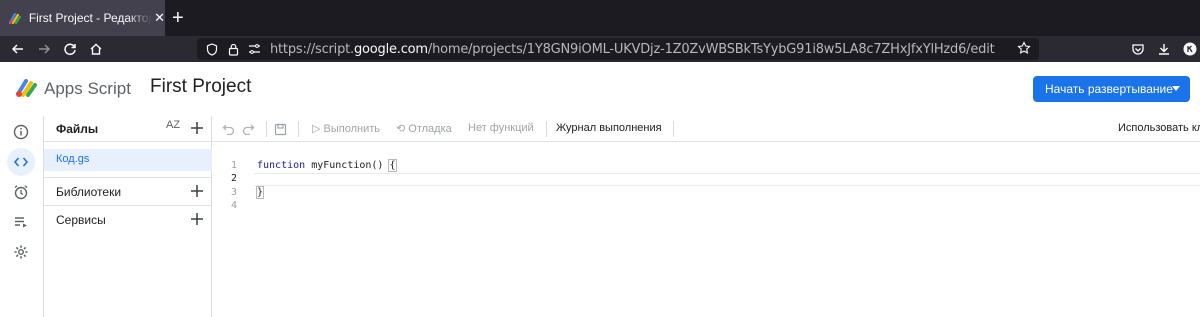 Image resolution: width=1200 pixels, height=317 pixels. Describe the element at coordinates (212, 49) in the screenshot. I see `shield-icon` at that location.